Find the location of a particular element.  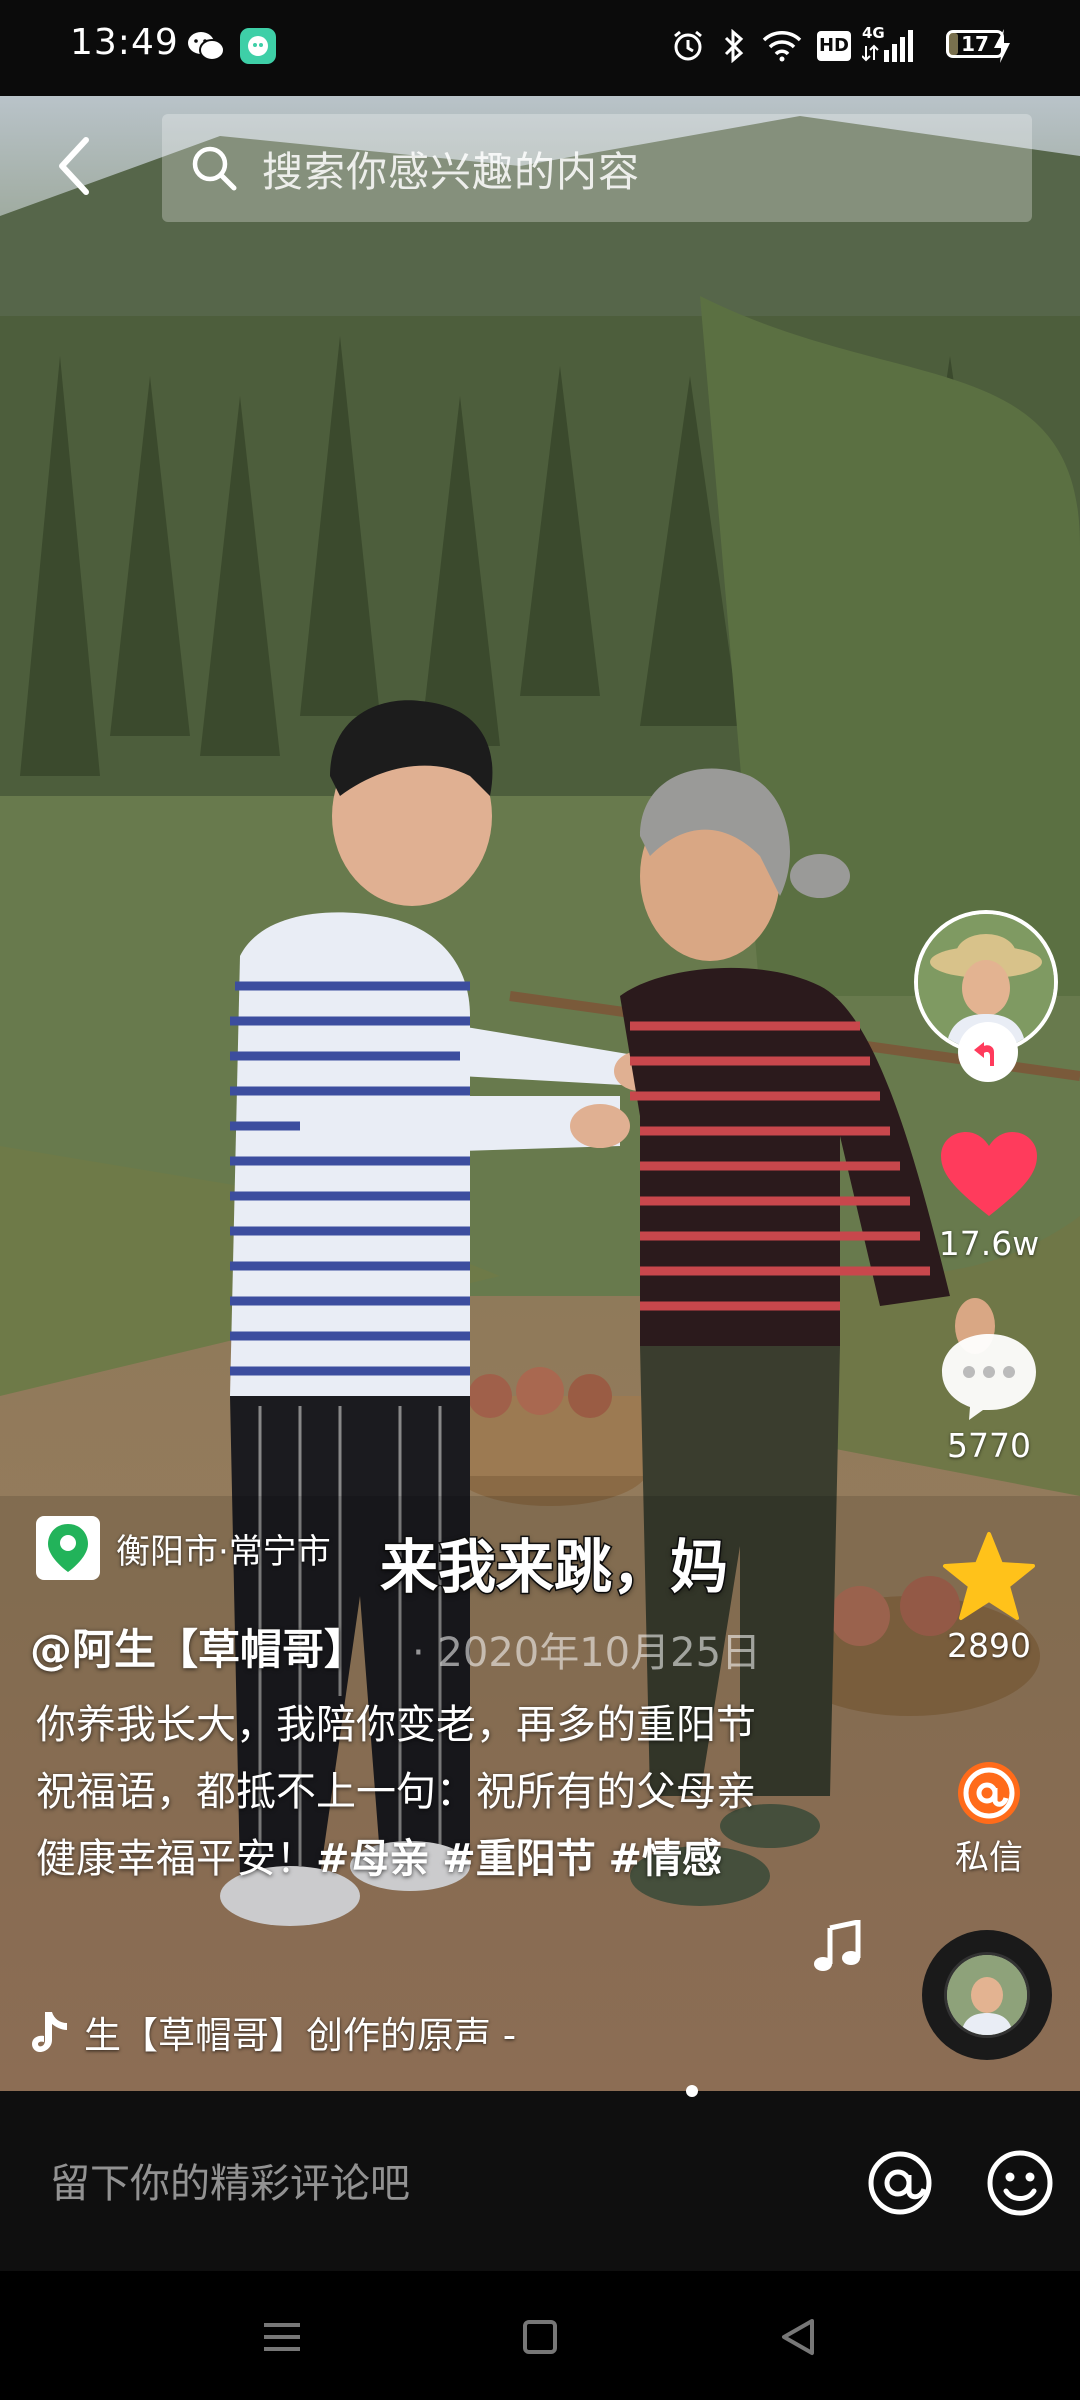

emoji-button is located at coordinates (1020, 2183).